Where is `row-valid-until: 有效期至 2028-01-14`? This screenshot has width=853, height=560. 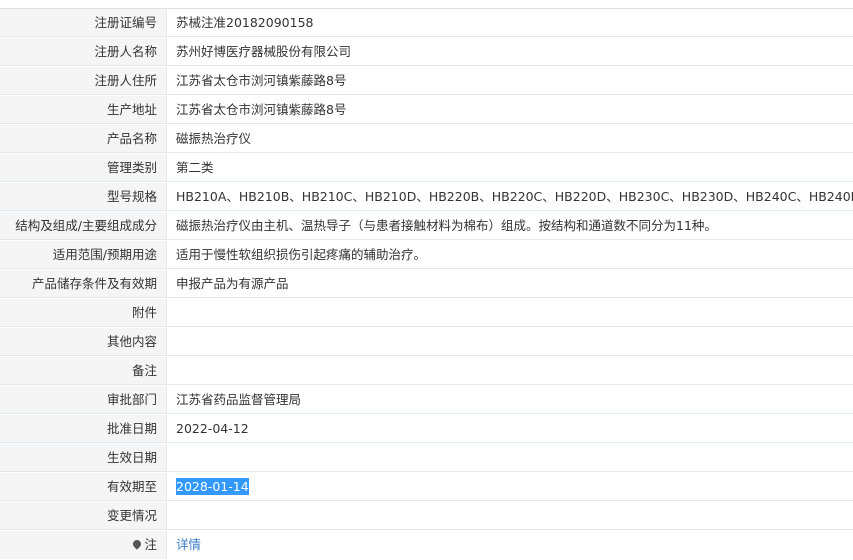 row-valid-until: 有效期至 2028-01-14 is located at coordinates (426, 487).